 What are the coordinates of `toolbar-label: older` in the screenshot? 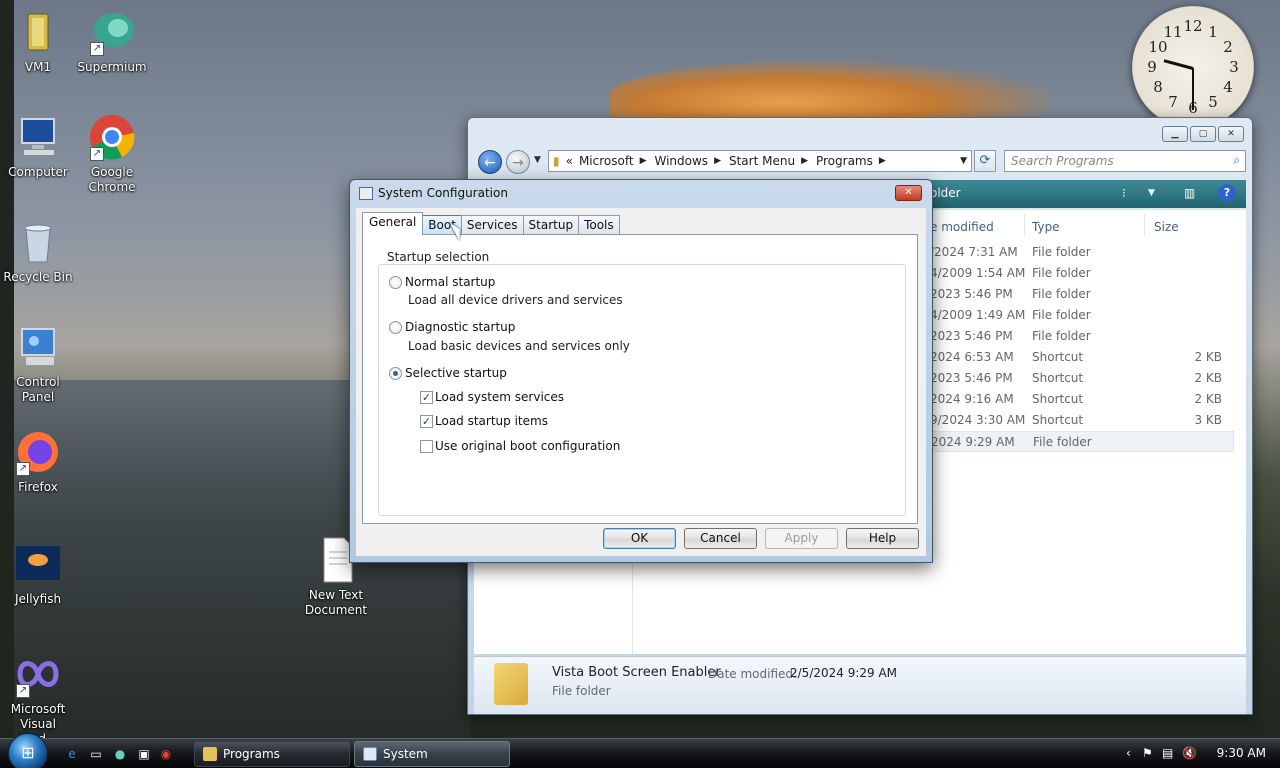 It's located at (945, 193).